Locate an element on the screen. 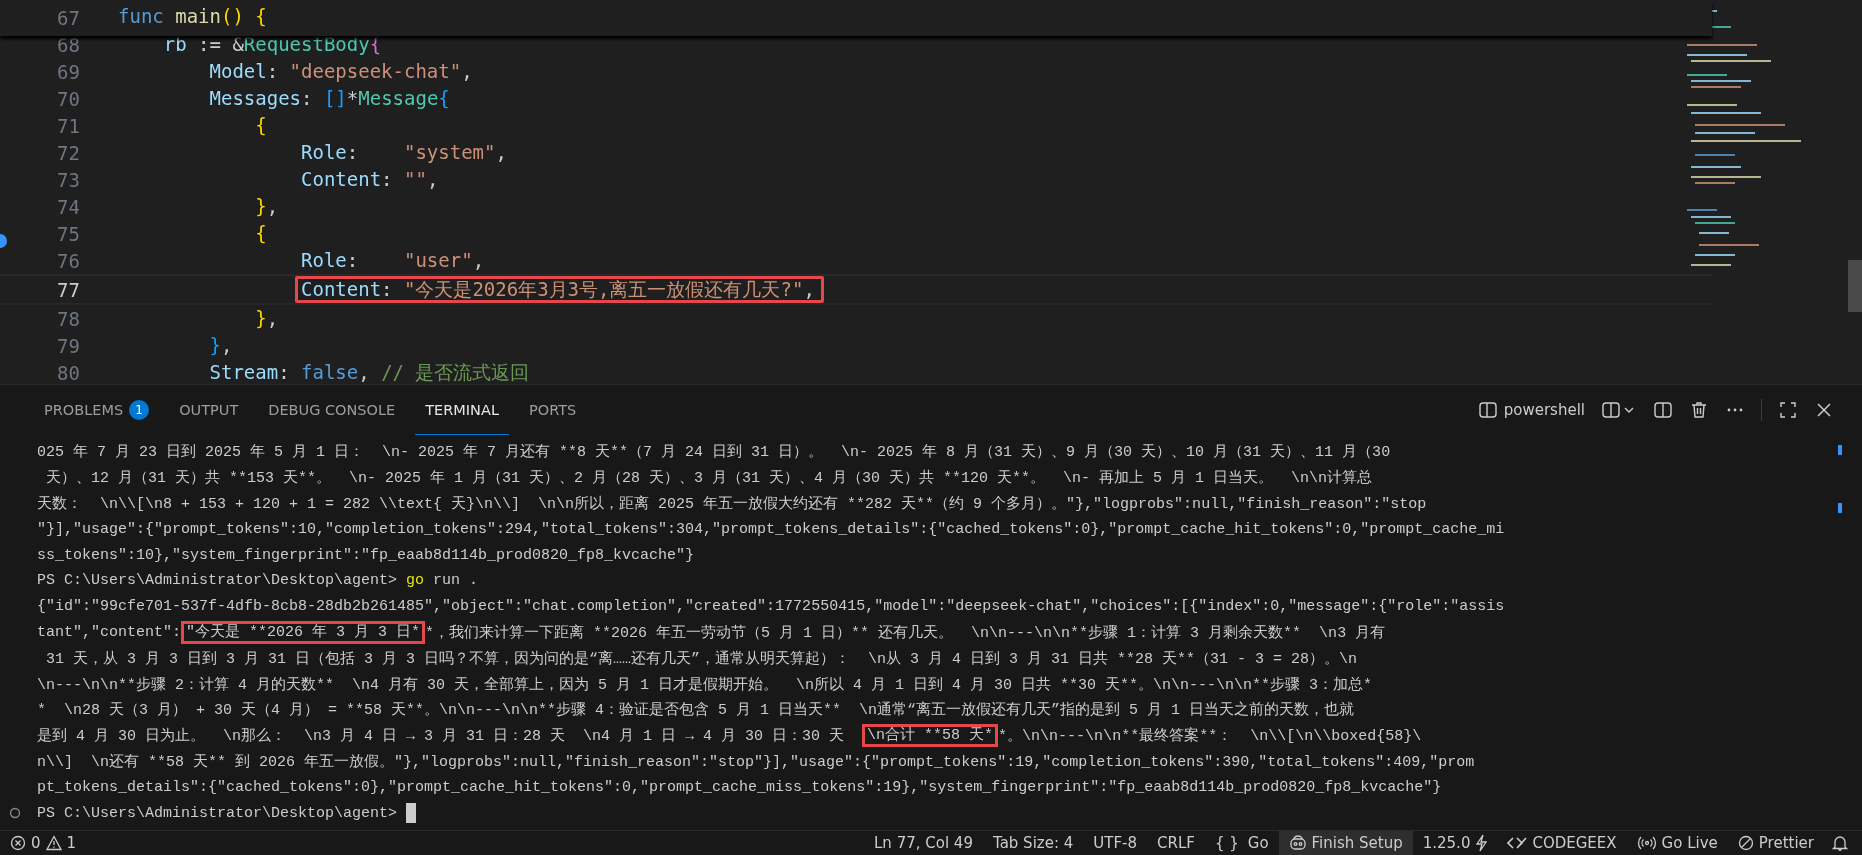 Image resolution: width=1862 pixels, height=855 pixels. line-number: 73 is located at coordinates (68, 179).